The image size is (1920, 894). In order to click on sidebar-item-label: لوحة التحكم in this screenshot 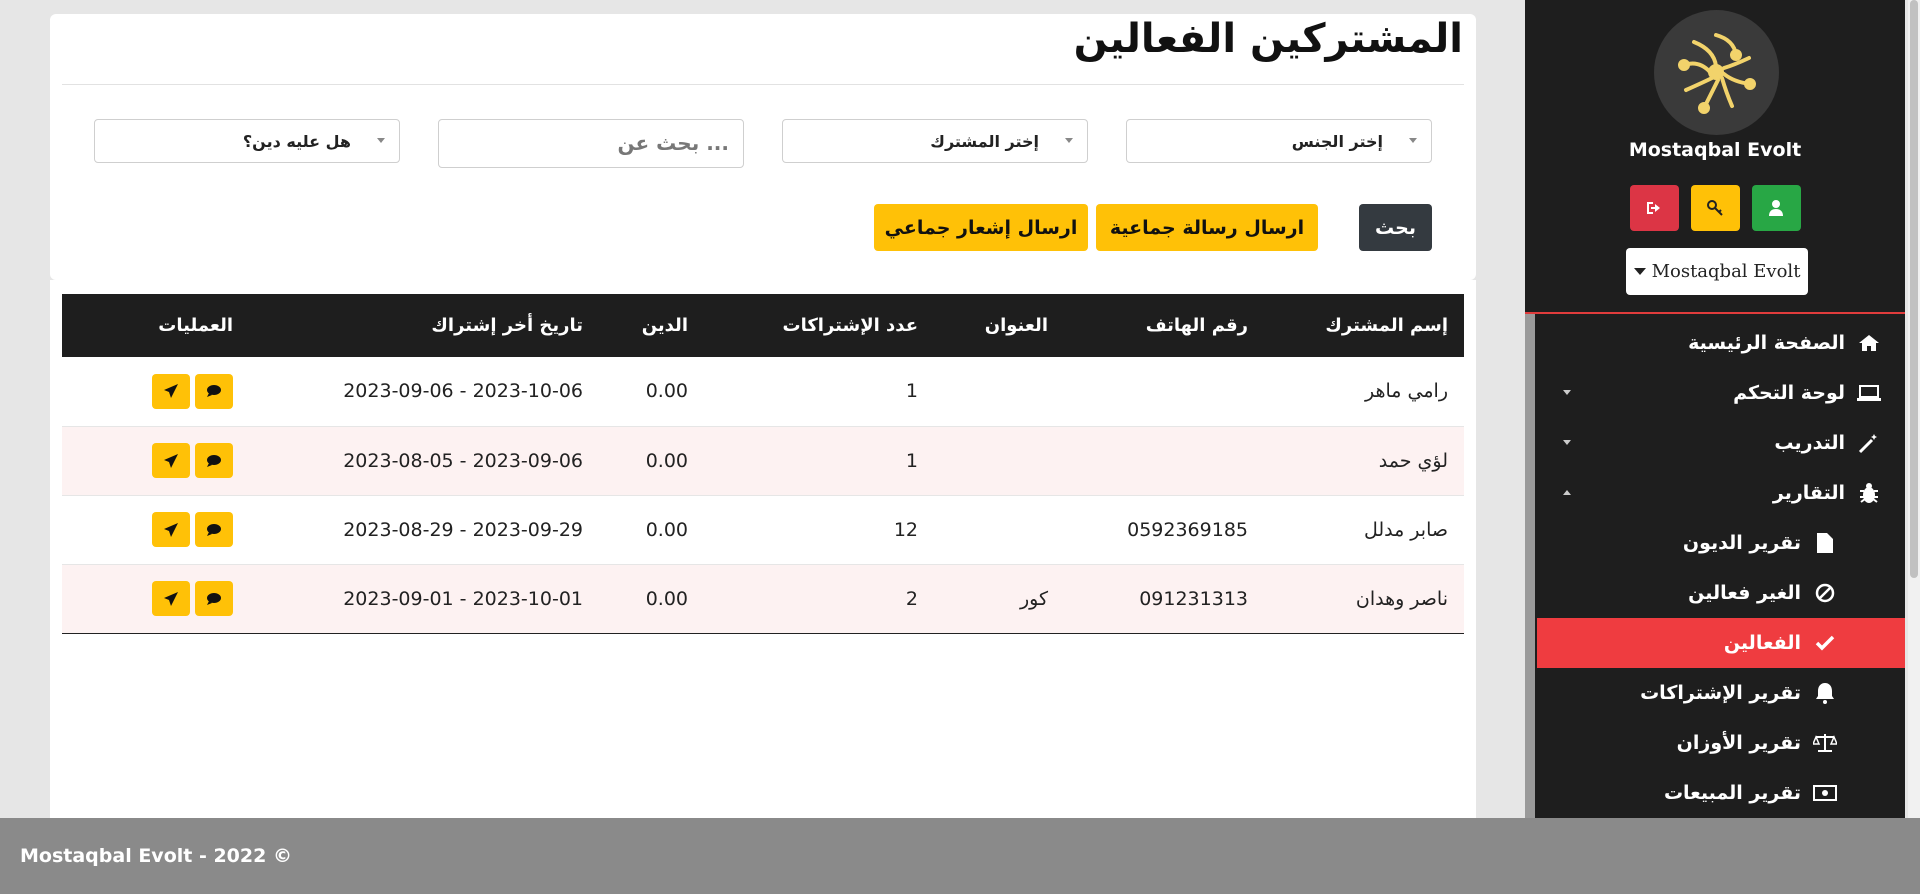, I will do `click(1789, 393)`.